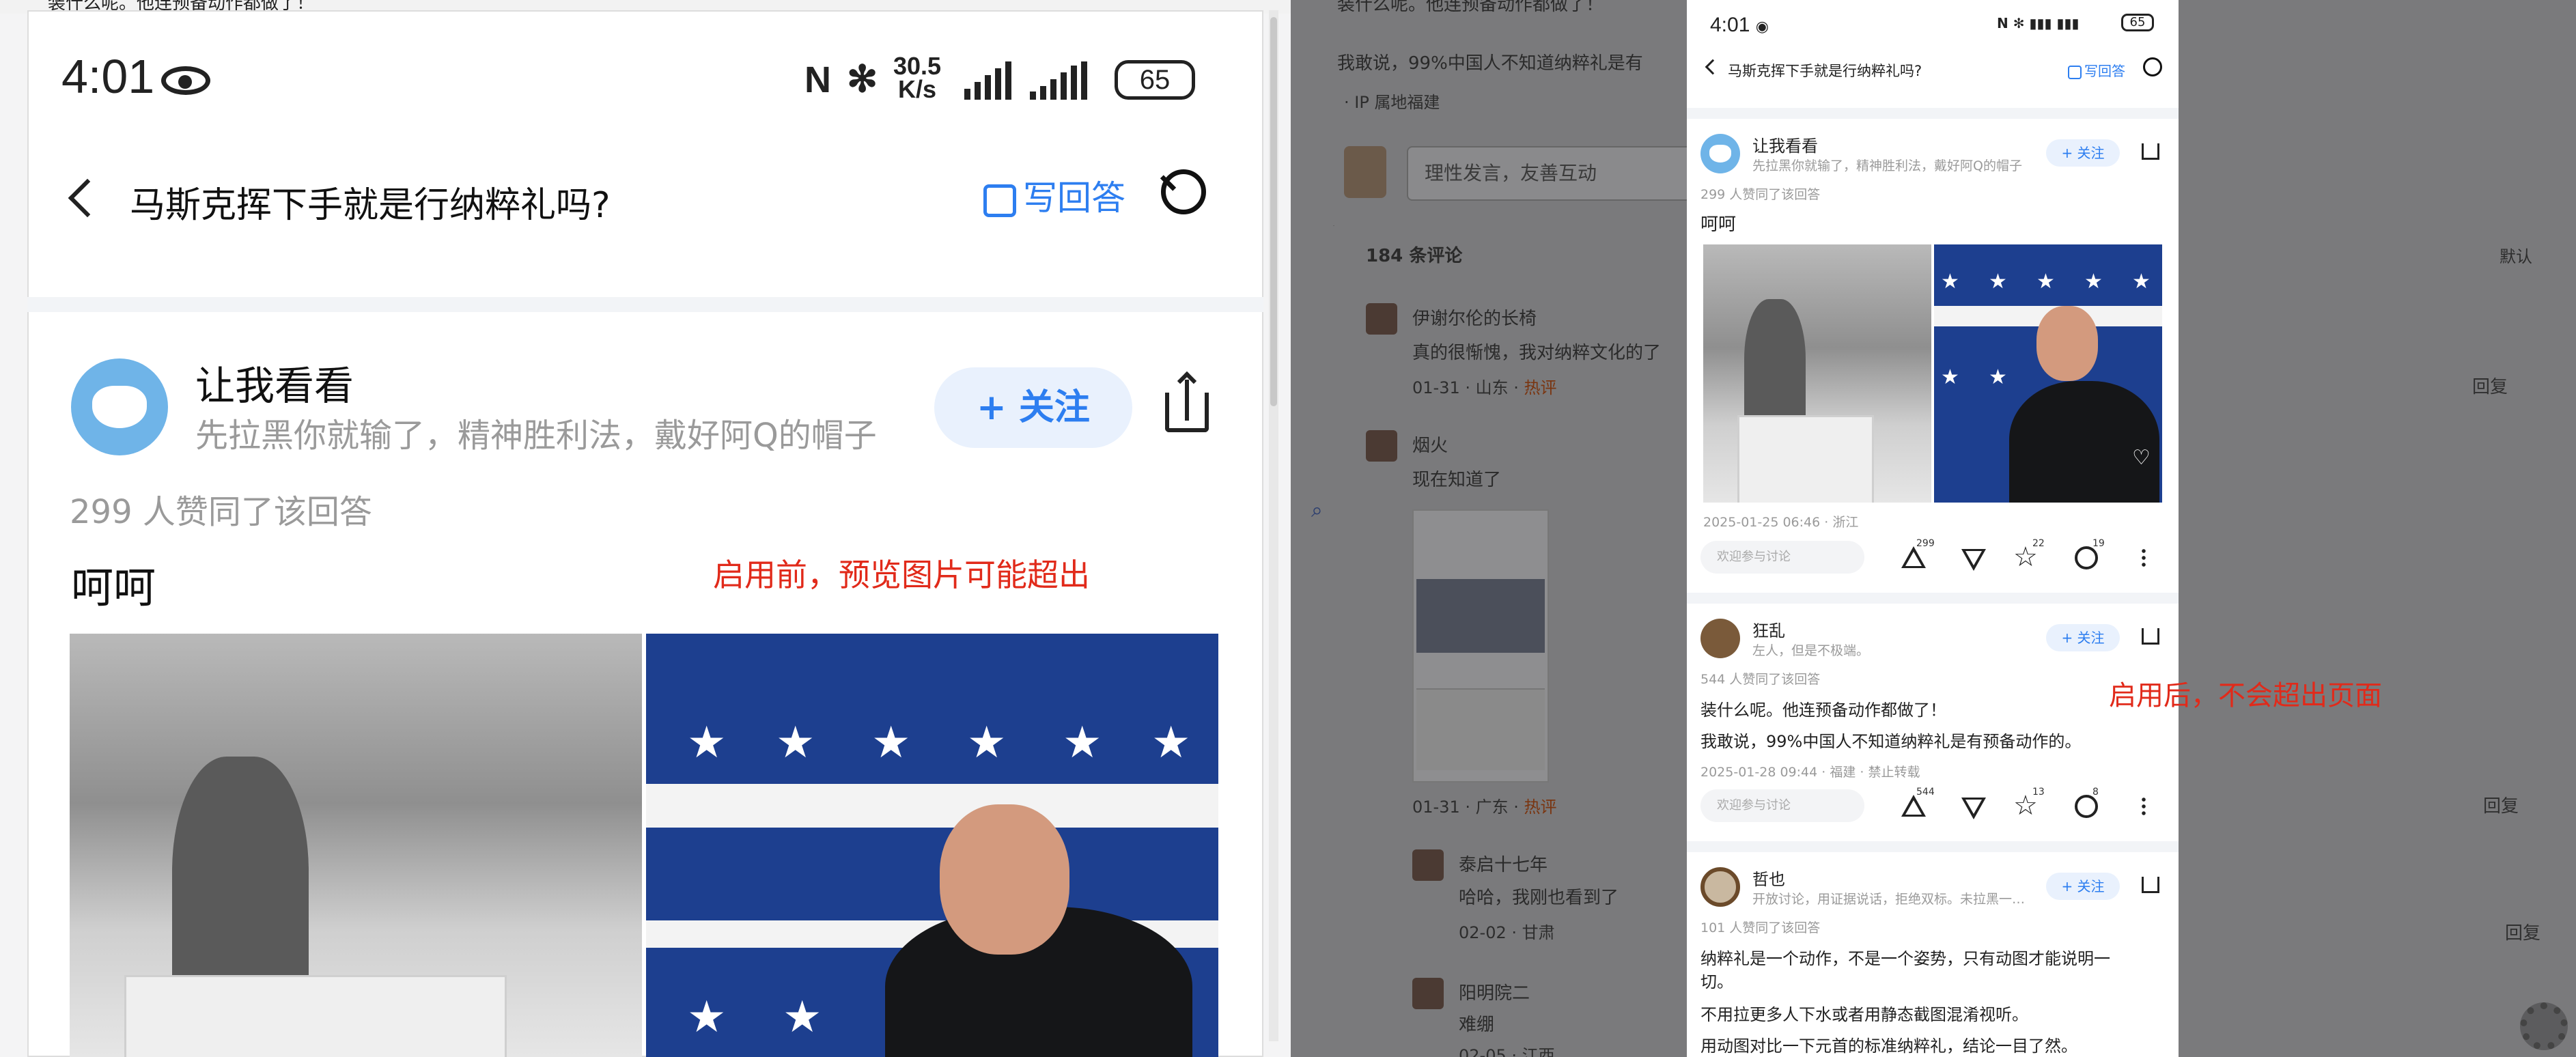  Describe the element at coordinates (1905, 958) in the screenshot. I see `answer-text: 纳粹礼是一个动作，不是一个姿势，只有动图才能说明一` at that location.